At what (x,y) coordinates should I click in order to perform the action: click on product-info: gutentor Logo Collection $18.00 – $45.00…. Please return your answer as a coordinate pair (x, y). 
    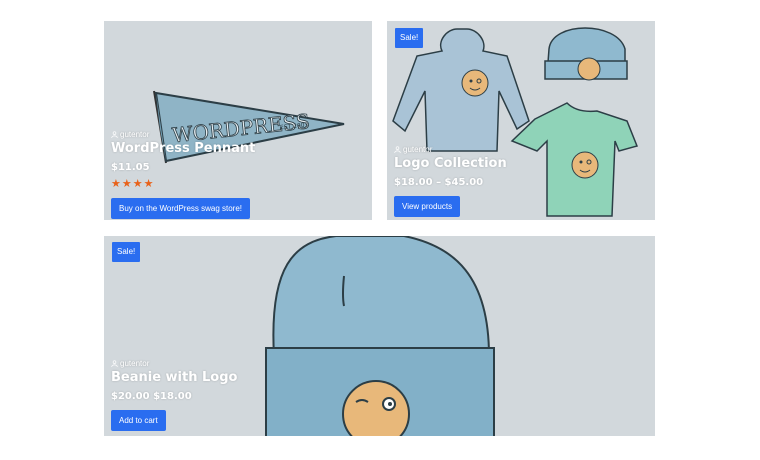
    Looking at the image, I should click on (450, 181).